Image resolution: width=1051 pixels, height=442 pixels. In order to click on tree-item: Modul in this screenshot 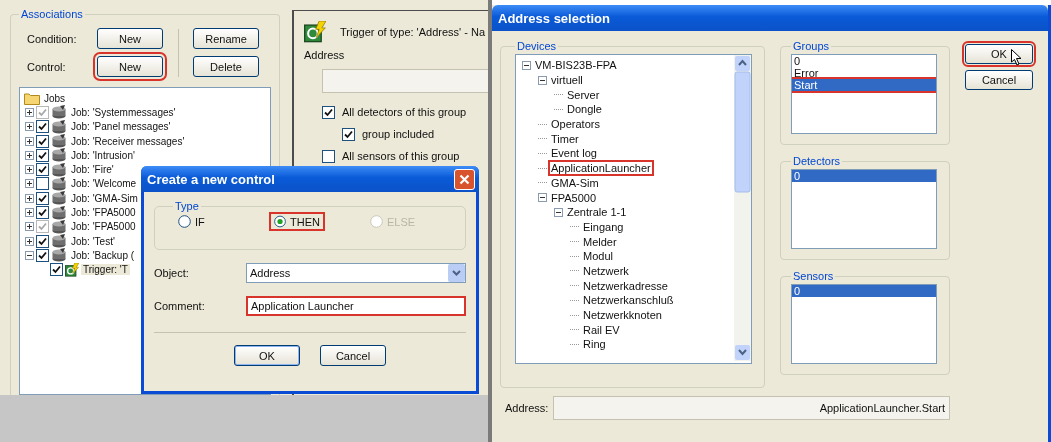, I will do `click(598, 256)`.